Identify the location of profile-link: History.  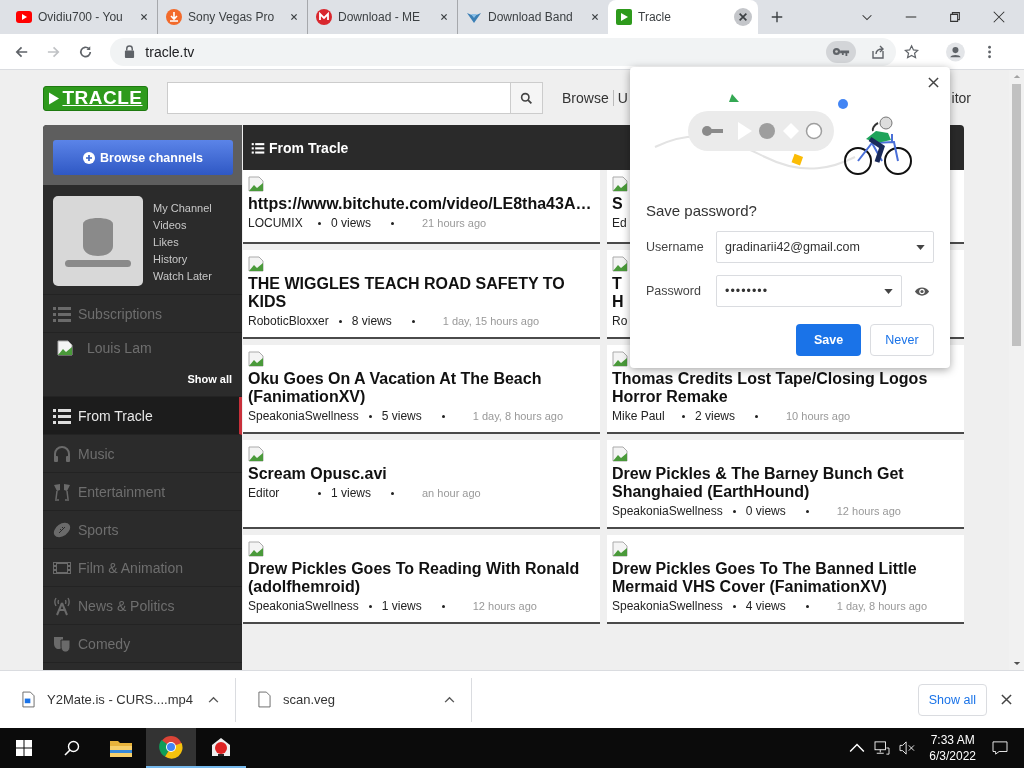
(182, 259).